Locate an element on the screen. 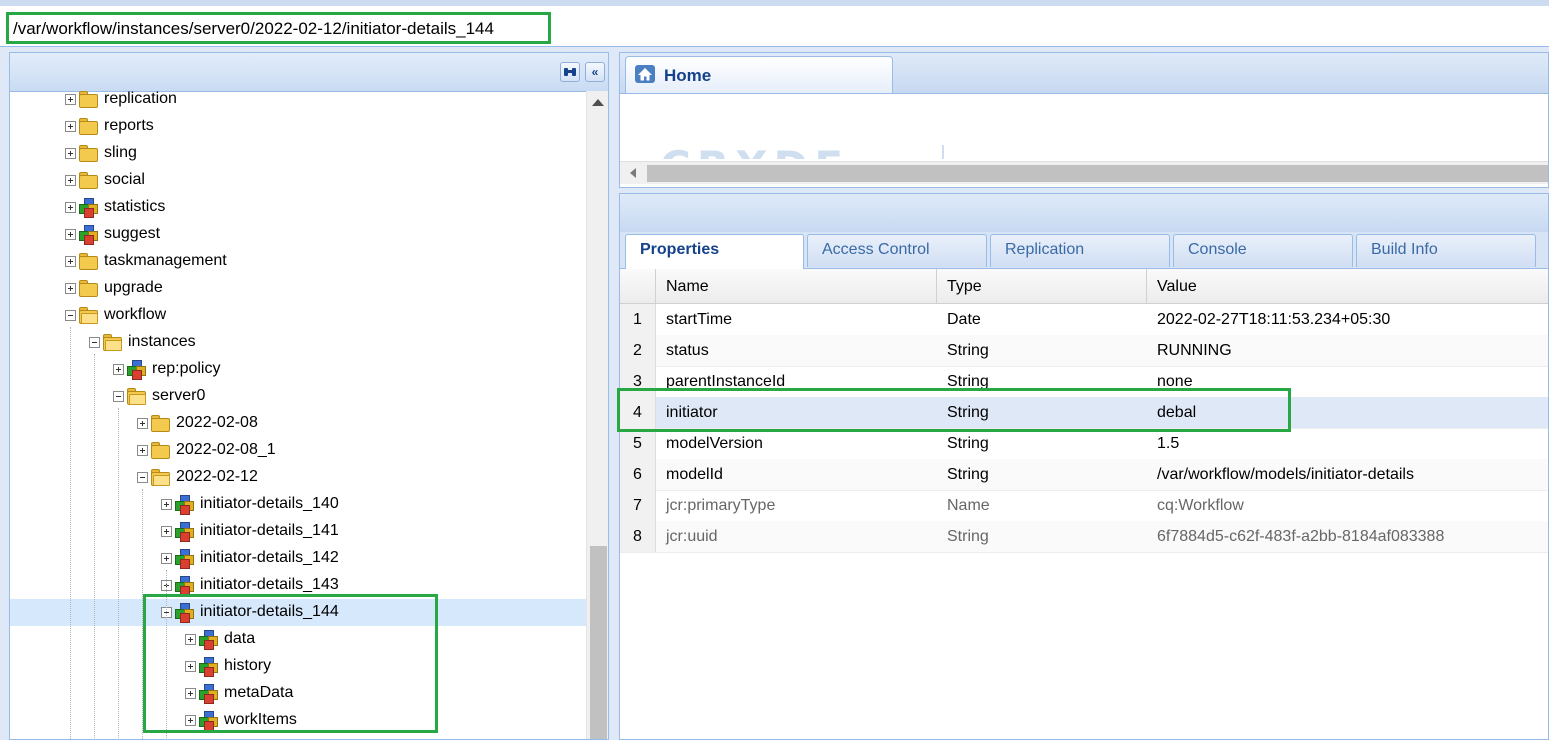 This screenshot has height=740, width=1549. properties-panel-header is located at coordinates (1084, 213).